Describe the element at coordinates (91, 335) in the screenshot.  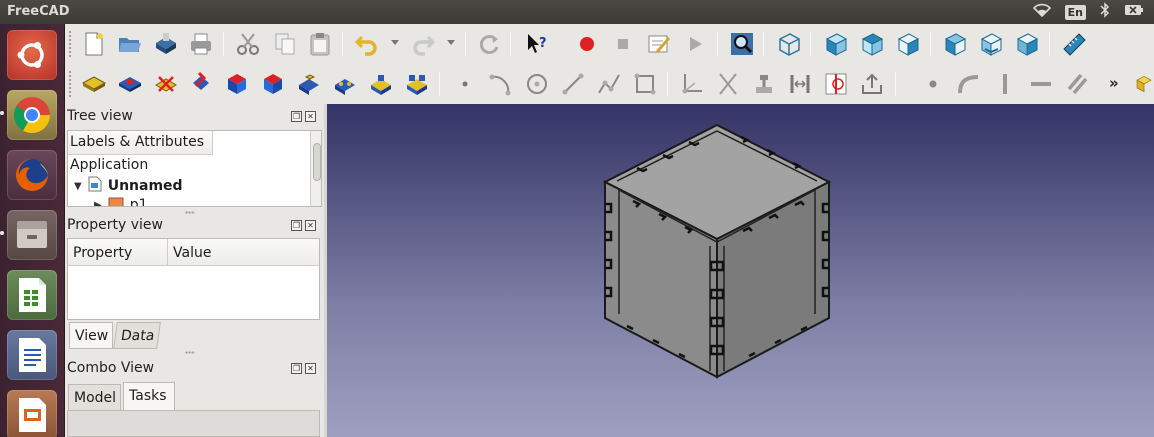
I see `tab-view: View` at that location.